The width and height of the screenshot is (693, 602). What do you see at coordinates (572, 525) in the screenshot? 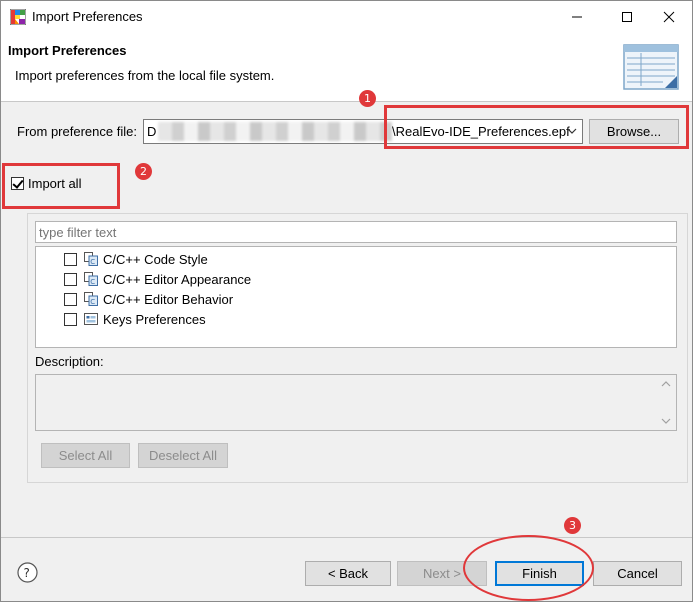
I see `annotation-badge: 3` at bounding box center [572, 525].